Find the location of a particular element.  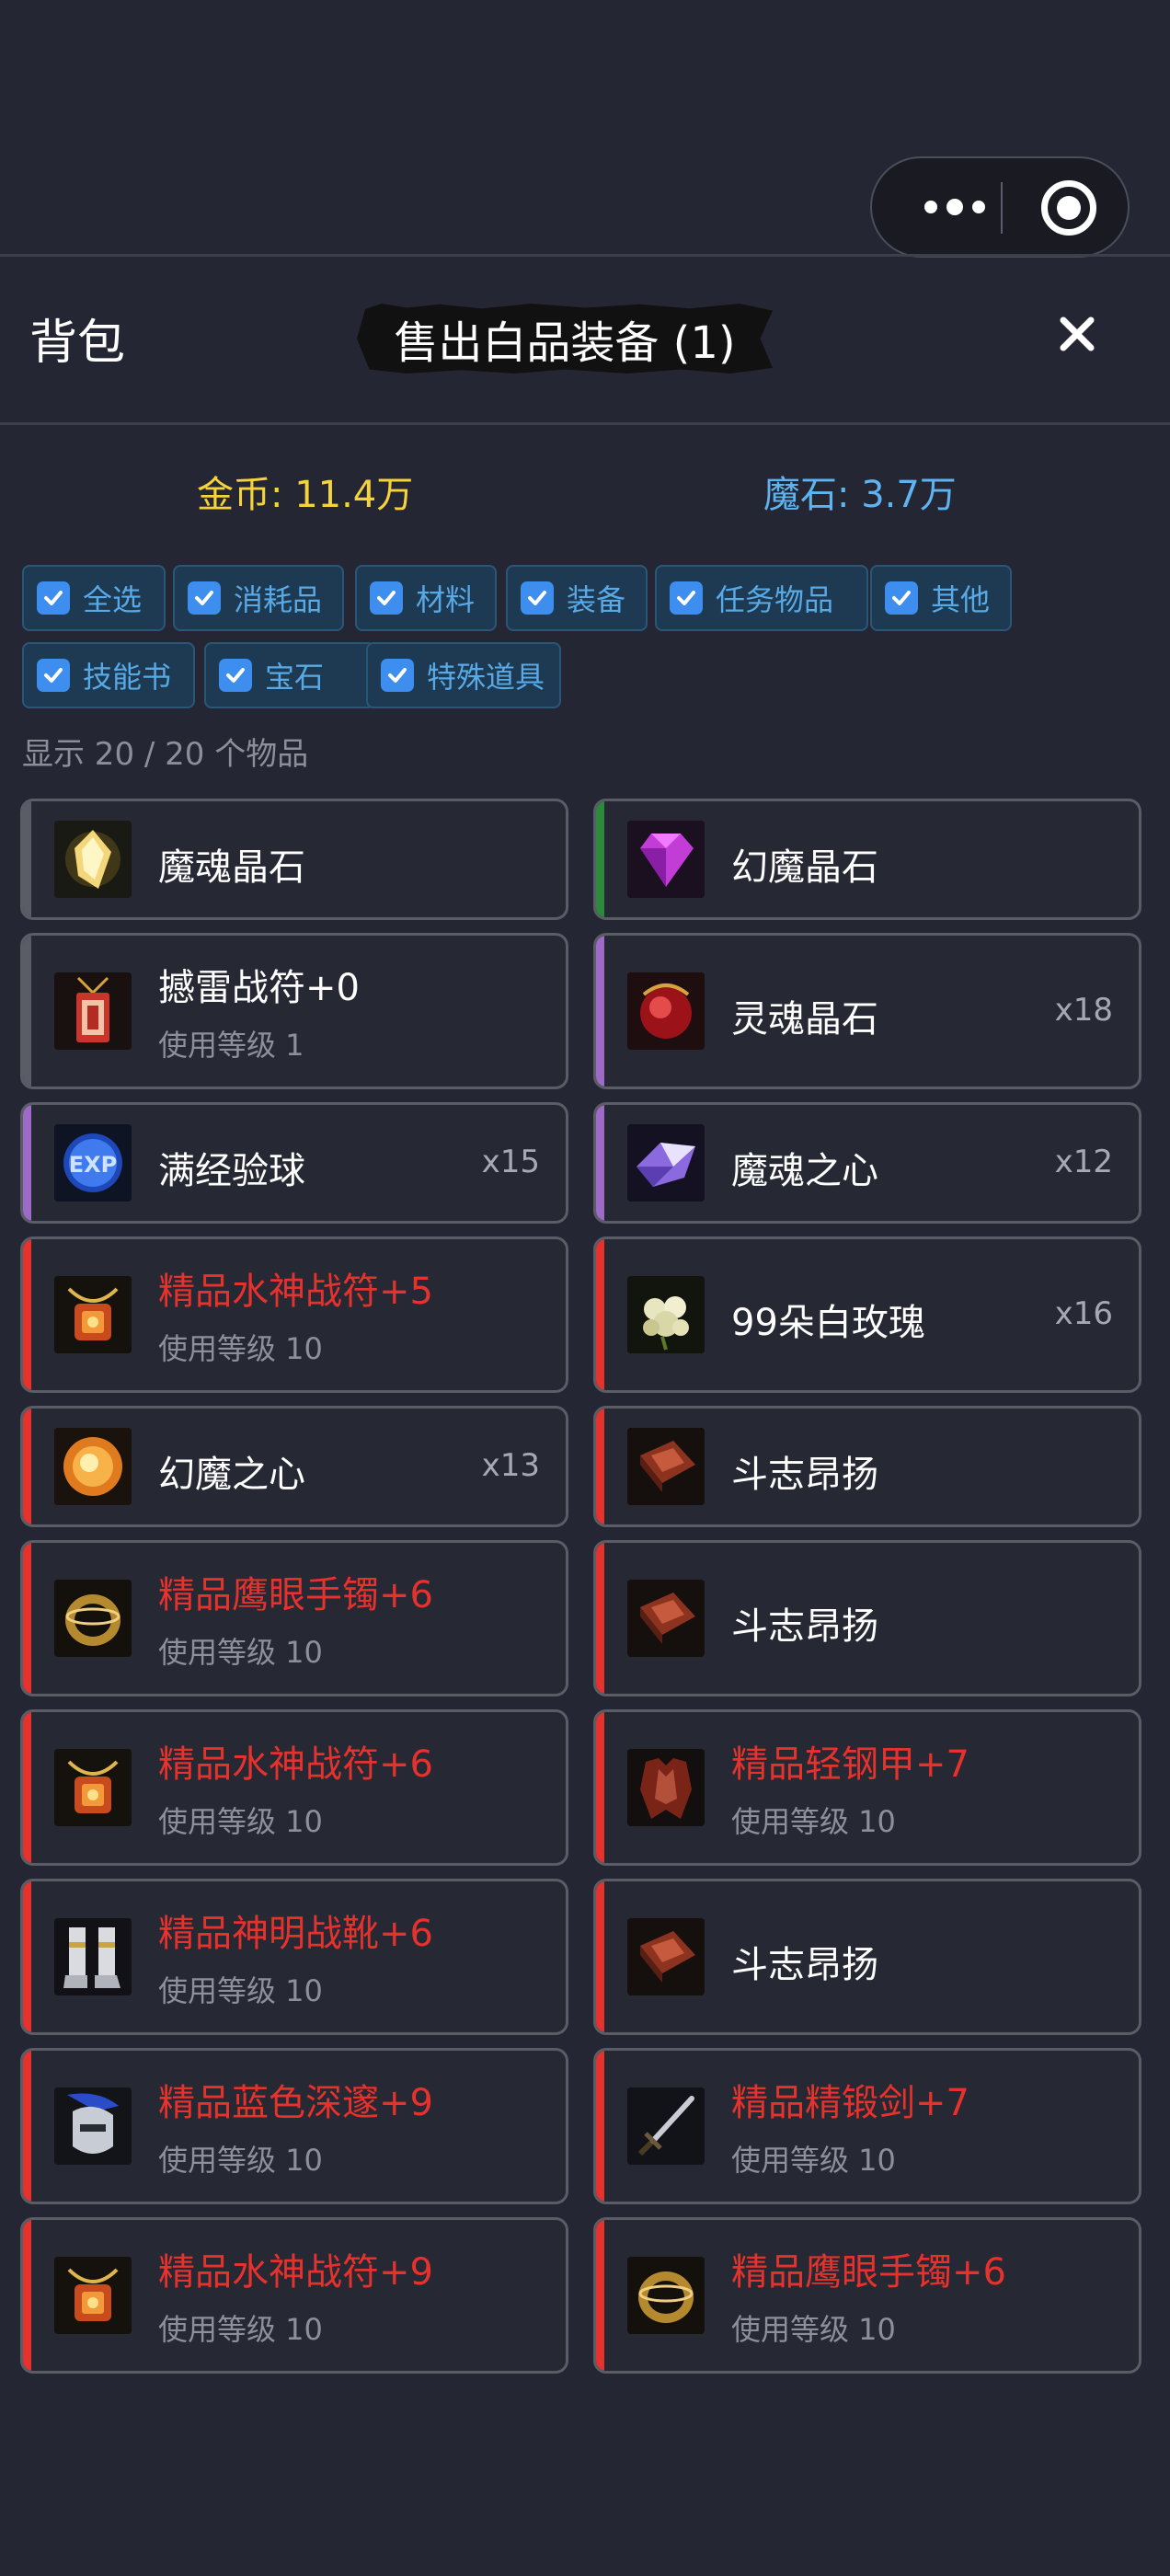

filter-chip: 技能书 is located at coordinates (108, 675).